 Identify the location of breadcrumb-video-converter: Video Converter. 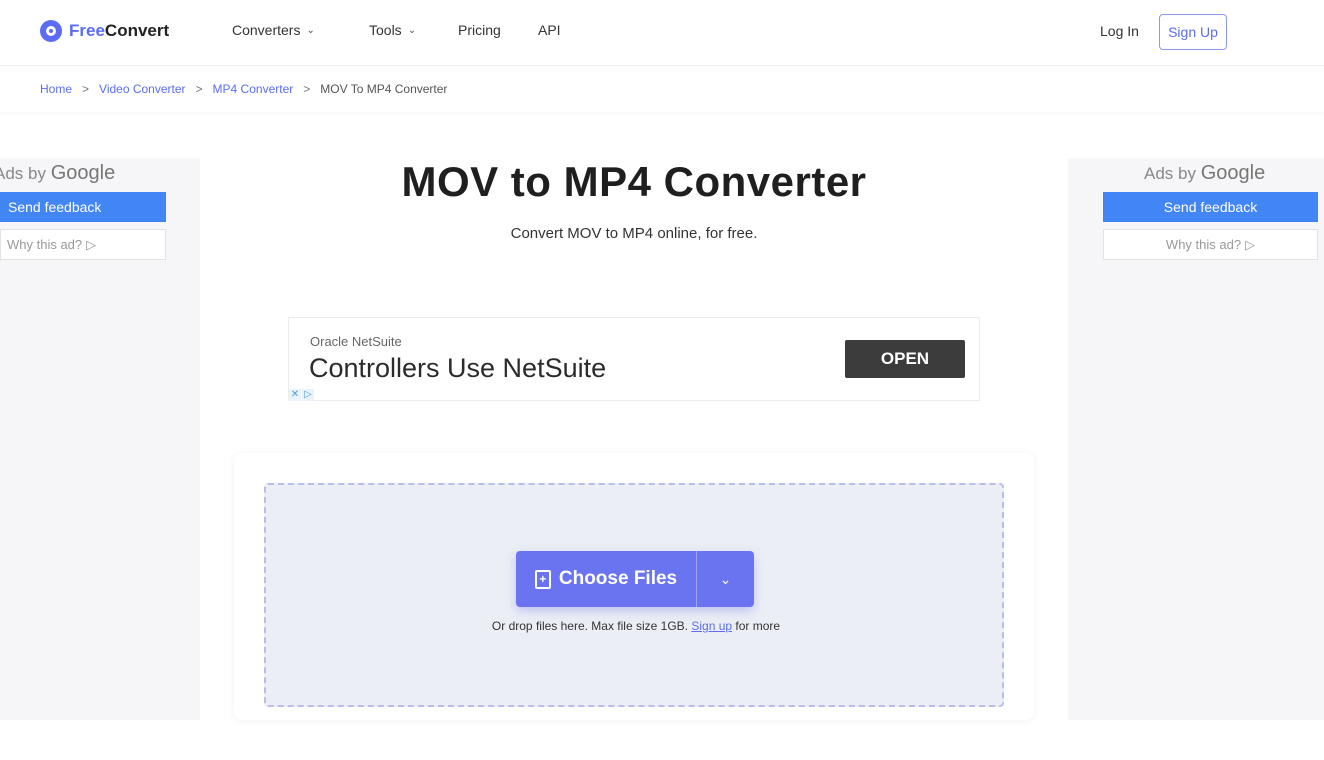
(142, 89).